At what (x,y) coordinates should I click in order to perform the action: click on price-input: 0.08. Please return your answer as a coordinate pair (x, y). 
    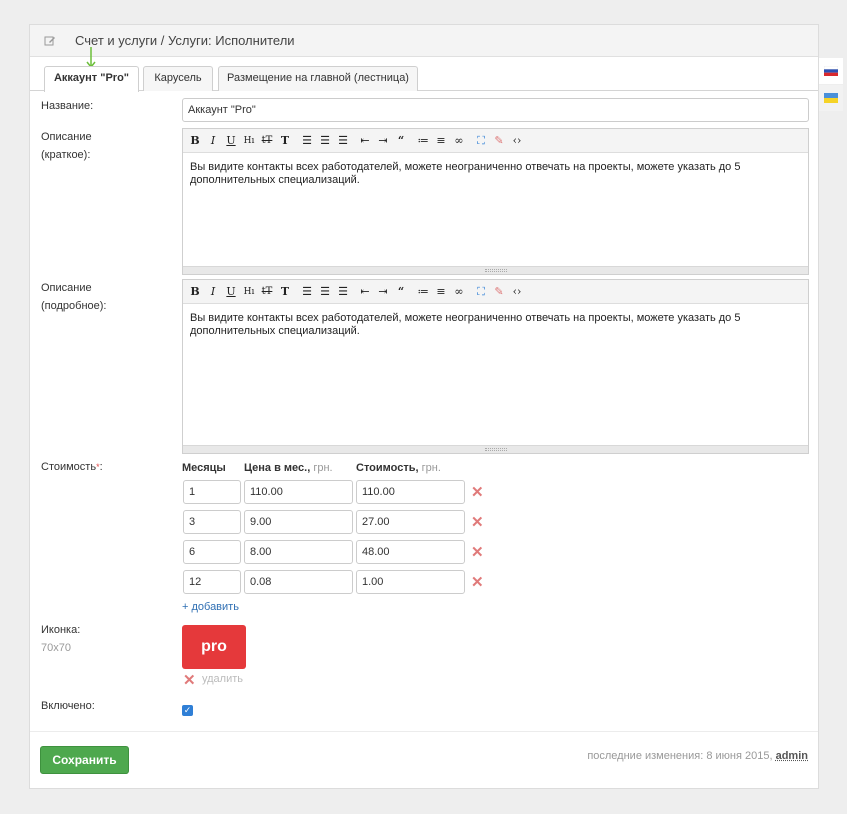
    Looking at the image, I should click on (298, 582).